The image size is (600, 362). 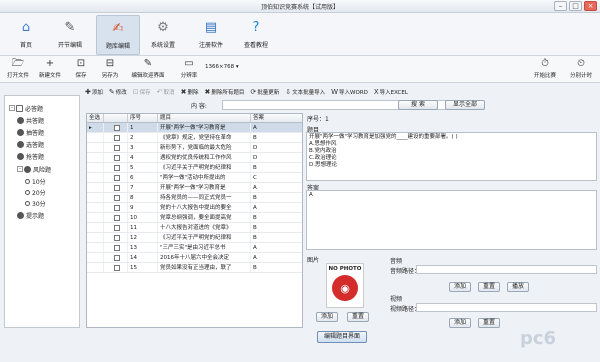 I want to click on audio-play-button: 播放, so click(x=518, y=287).